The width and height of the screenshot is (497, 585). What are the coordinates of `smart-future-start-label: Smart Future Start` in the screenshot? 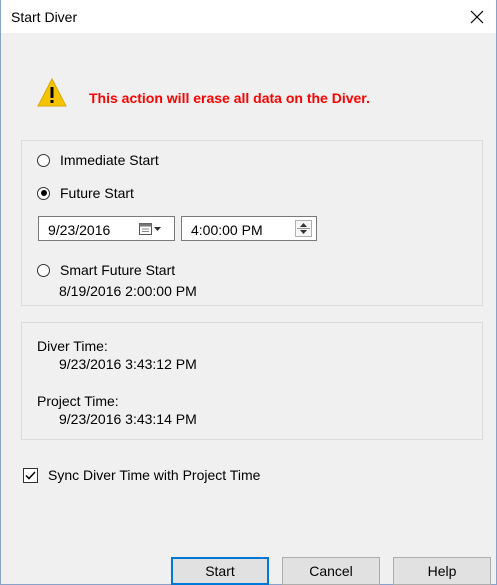 It's located at (118, 270).